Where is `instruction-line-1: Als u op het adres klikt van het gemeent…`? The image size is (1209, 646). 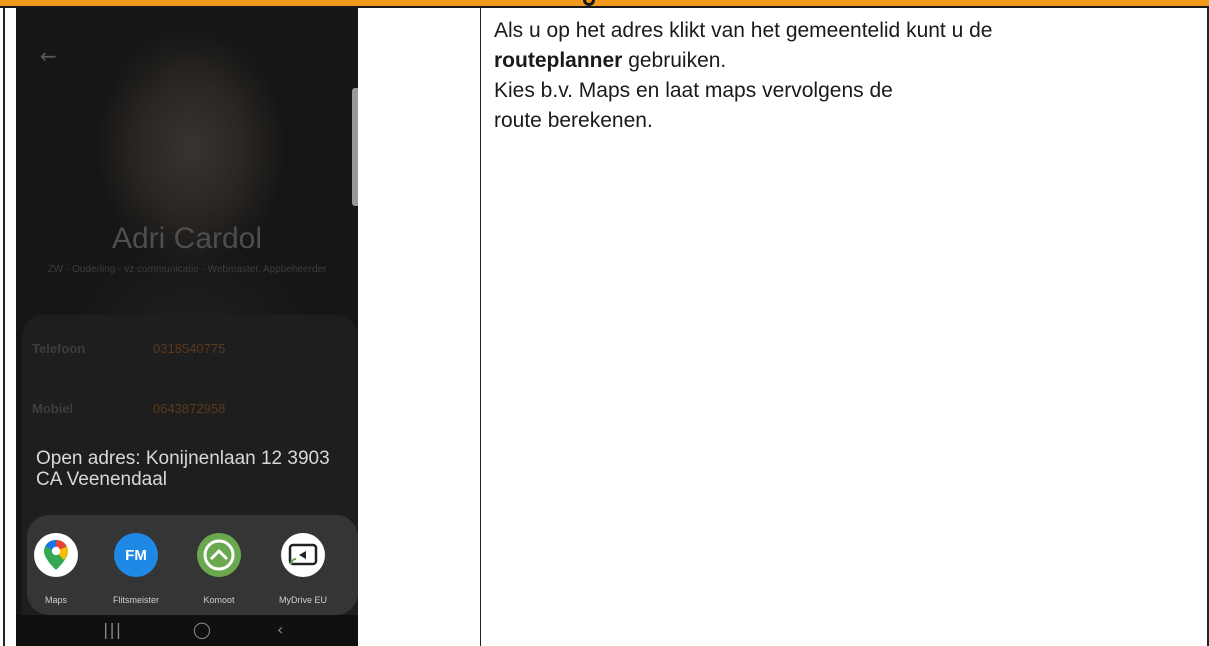 instruction-line-1: Als u op het adres klikt van het gemeent… is located at coordinates (743, 30).